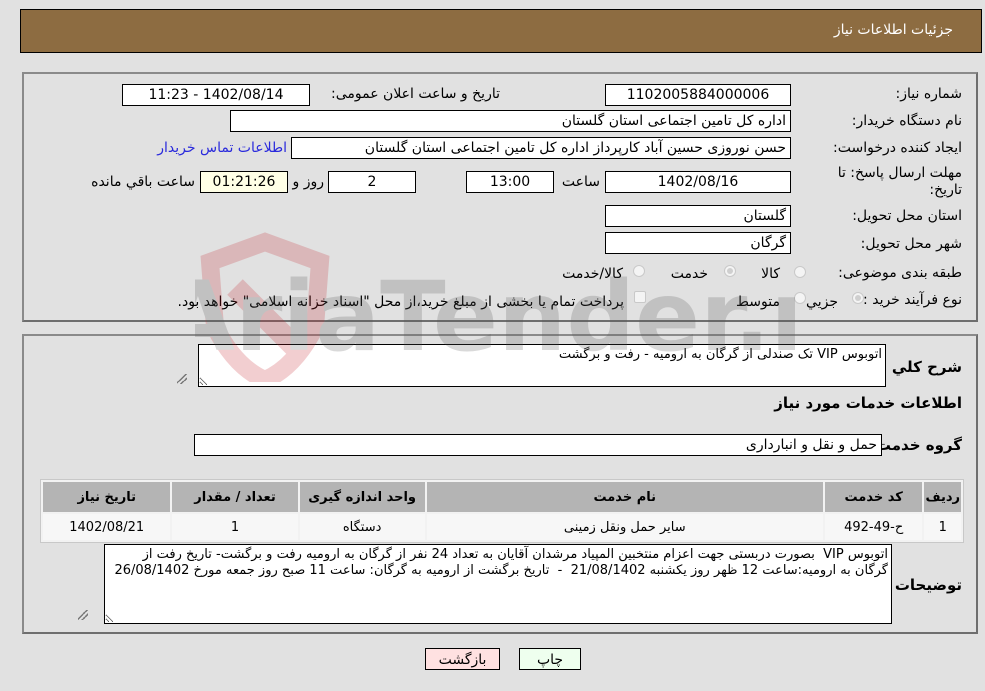 Image resolution: width=985 pixels, height=691 pixels. What do you see at coordinates (580, 182) in the screenshot?
I see `deadline-time-label: ساعت` at bounding box center [580, 182].